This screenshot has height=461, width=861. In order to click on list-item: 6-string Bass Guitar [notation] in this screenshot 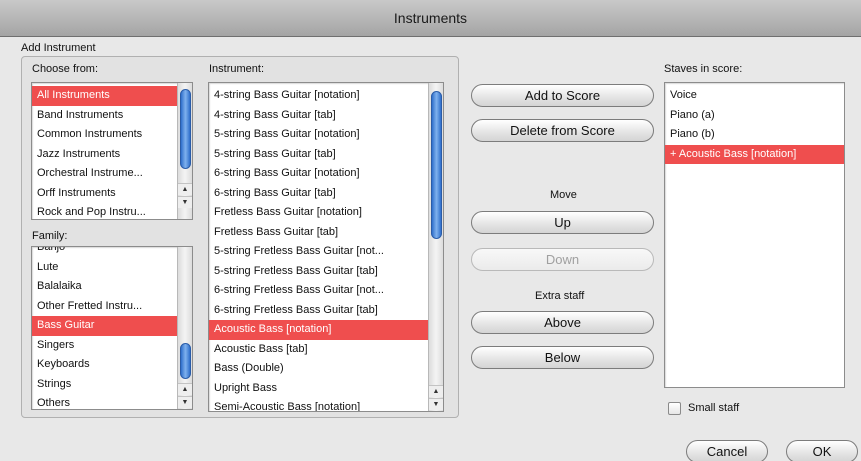, I will do `click(326, 174)`.